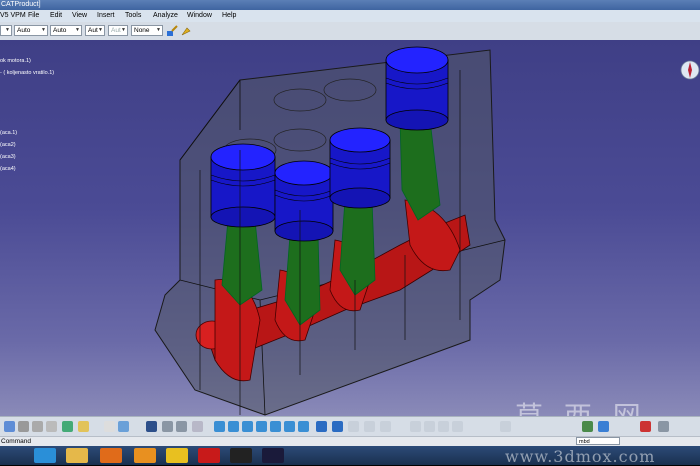  I want to click on fly-icon, so click(219, 426).